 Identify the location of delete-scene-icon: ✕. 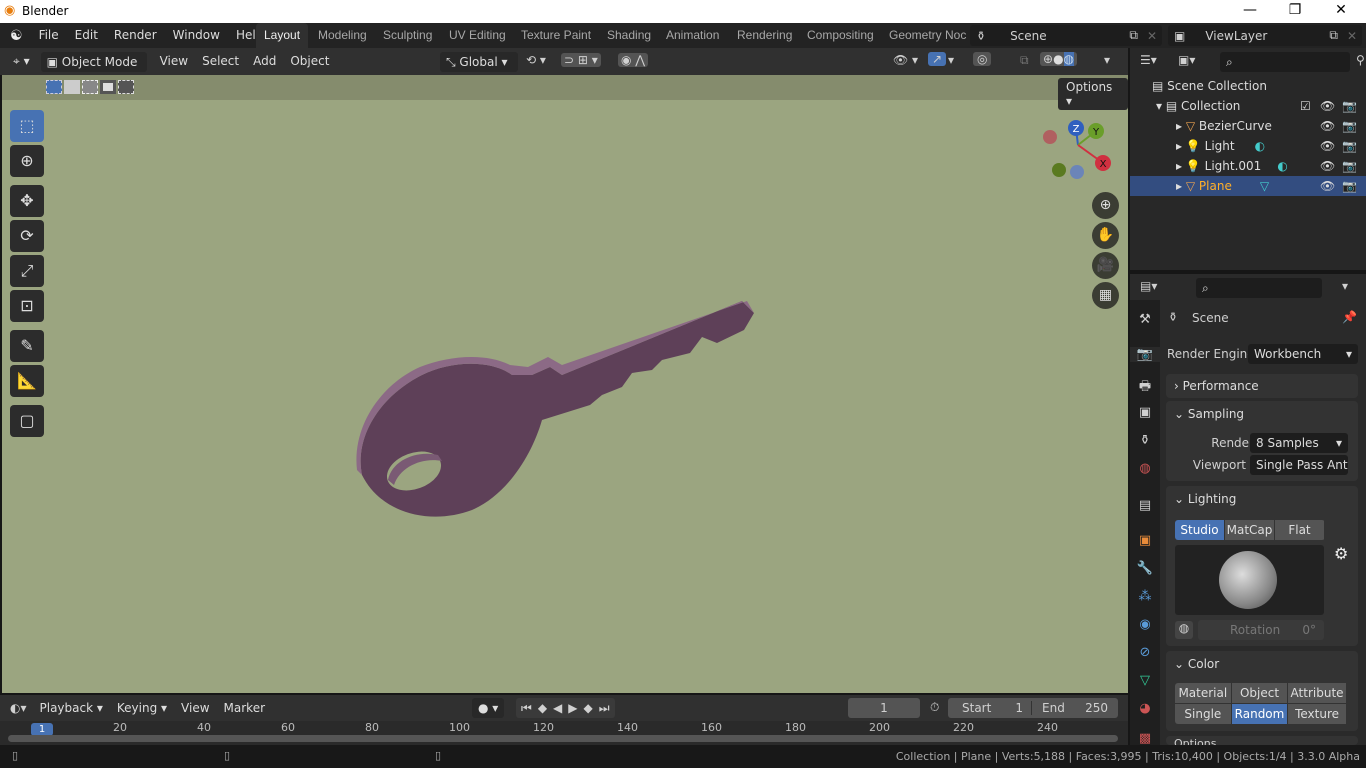
(1152, 36).